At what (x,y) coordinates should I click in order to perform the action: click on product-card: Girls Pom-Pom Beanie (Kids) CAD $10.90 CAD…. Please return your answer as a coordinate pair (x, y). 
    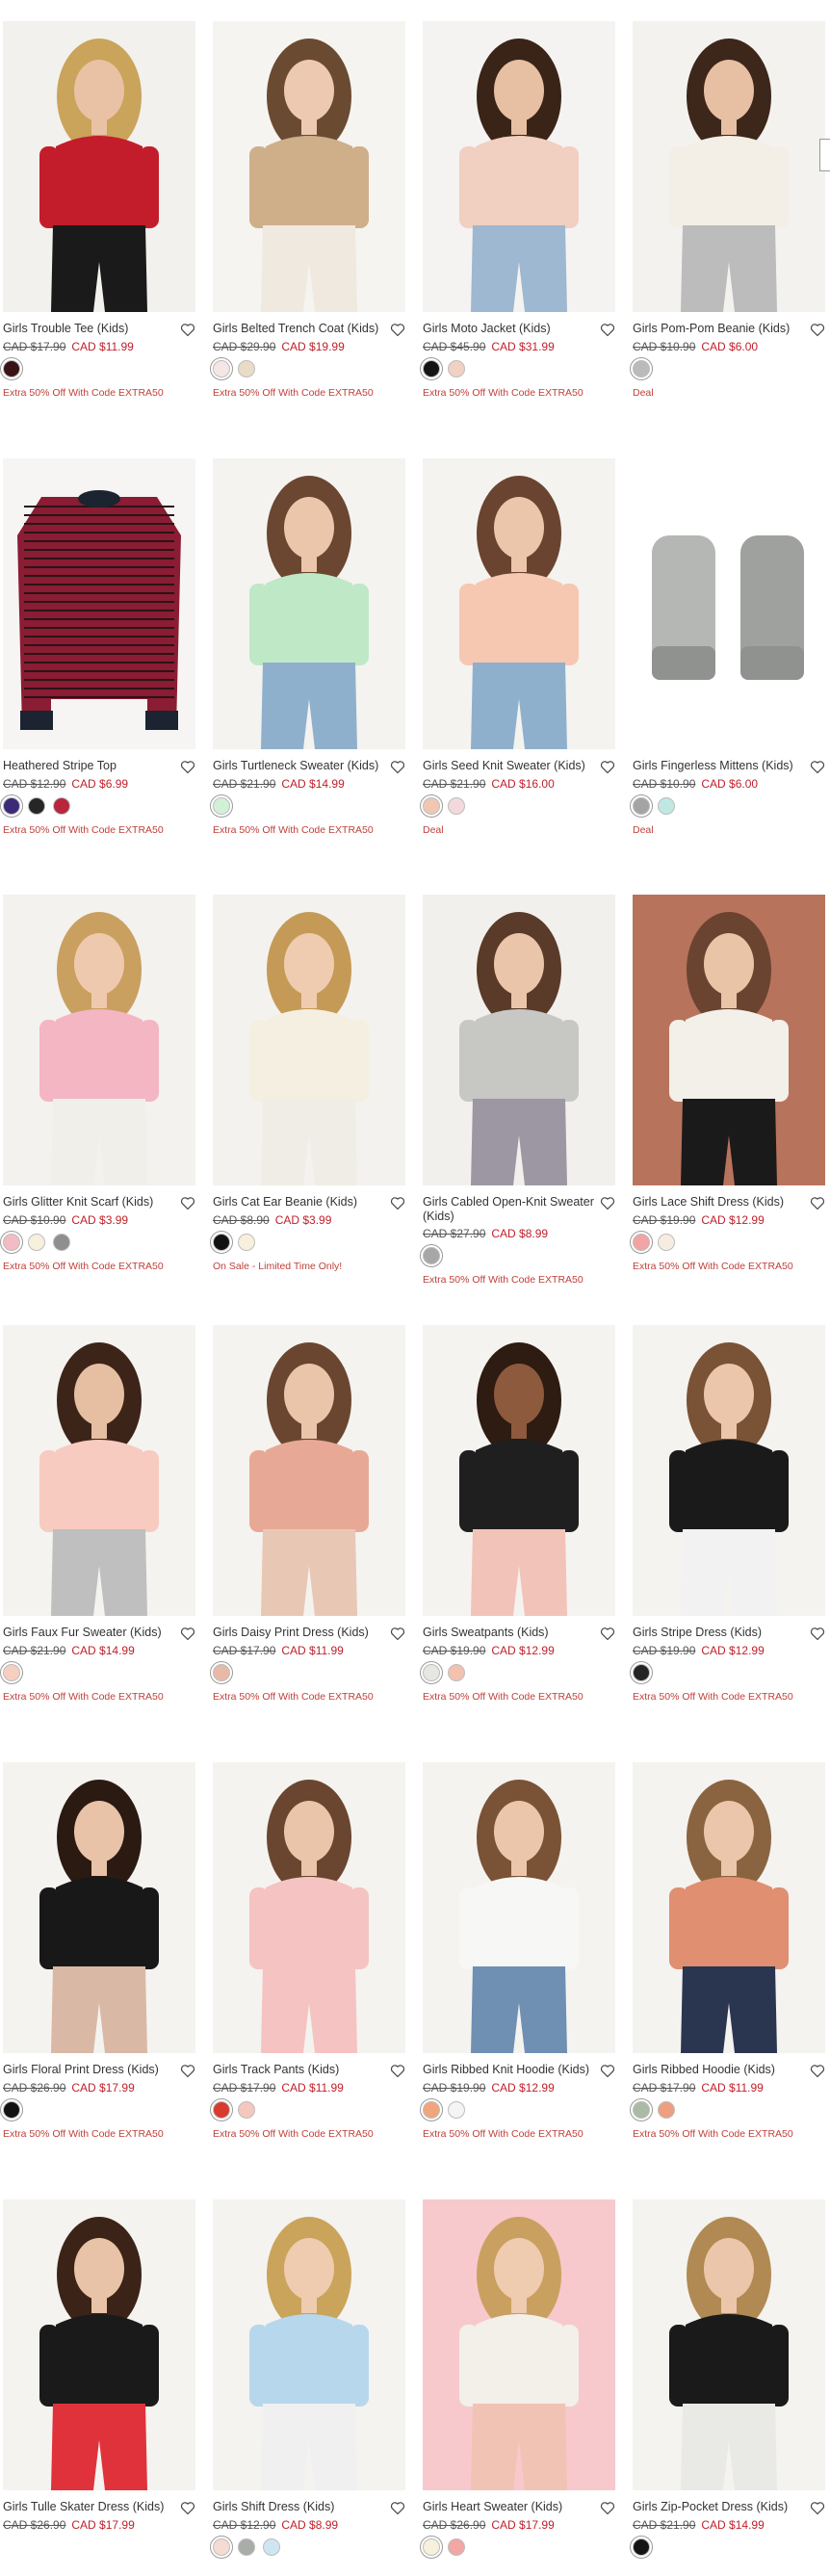
    Looking at the image, I should click on (727, 210).